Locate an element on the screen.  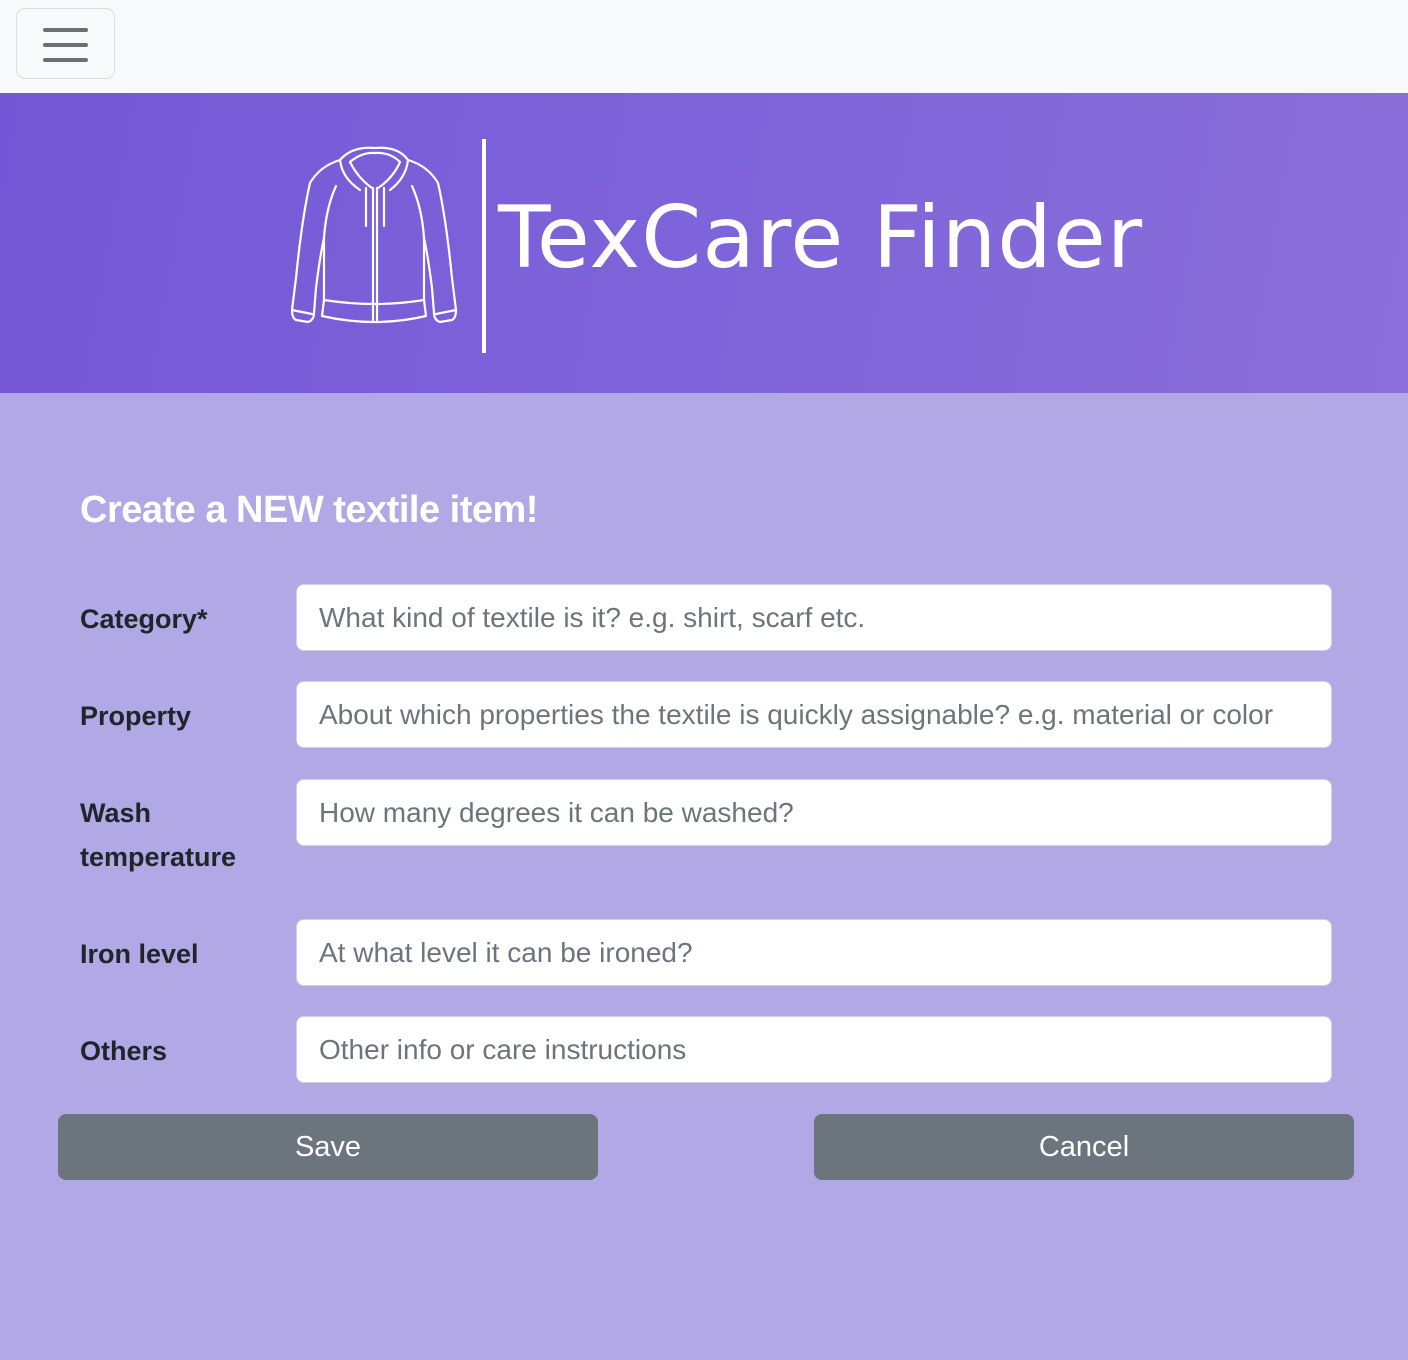
iron-level-label: Iron level is located at coordinates (139, 954).